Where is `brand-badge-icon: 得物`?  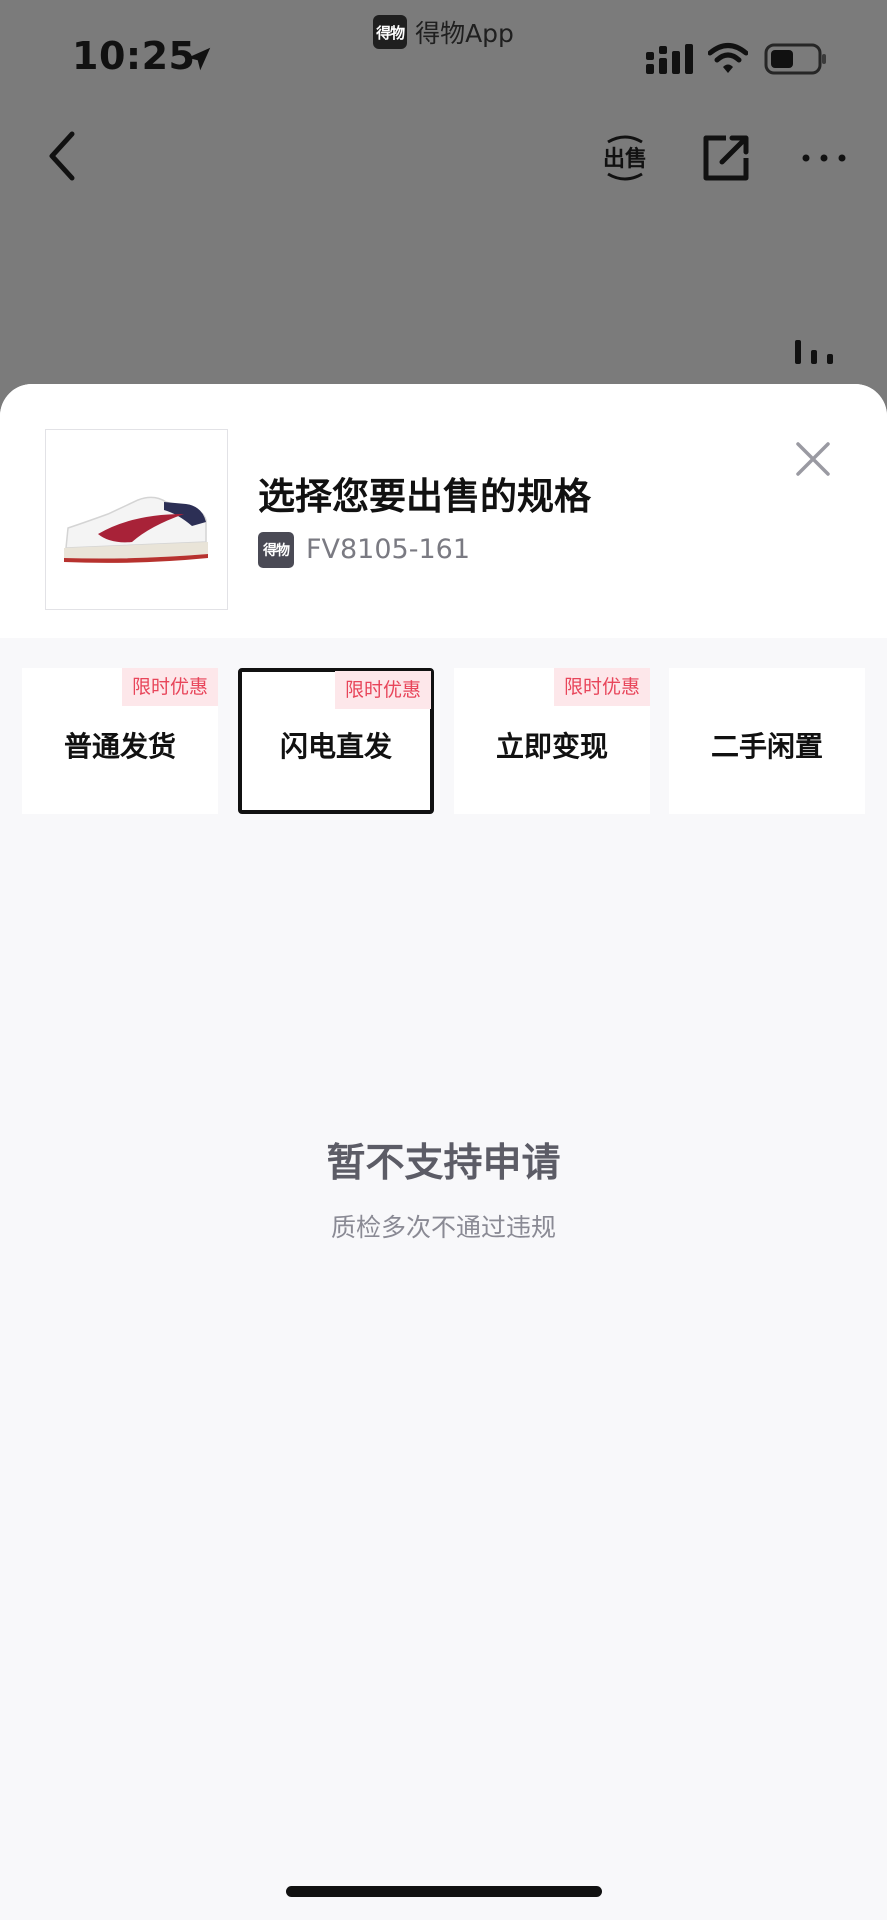 brand-badge-icon: 得物 is located at coordinates (276, 550).